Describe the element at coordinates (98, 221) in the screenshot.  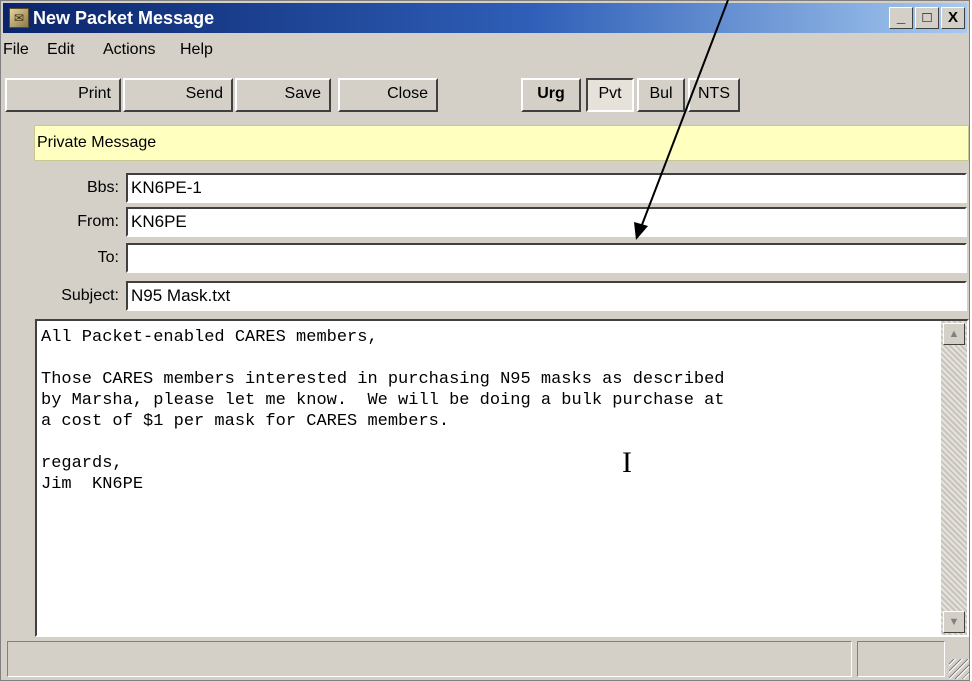
I see `from-label: From:` at that location.